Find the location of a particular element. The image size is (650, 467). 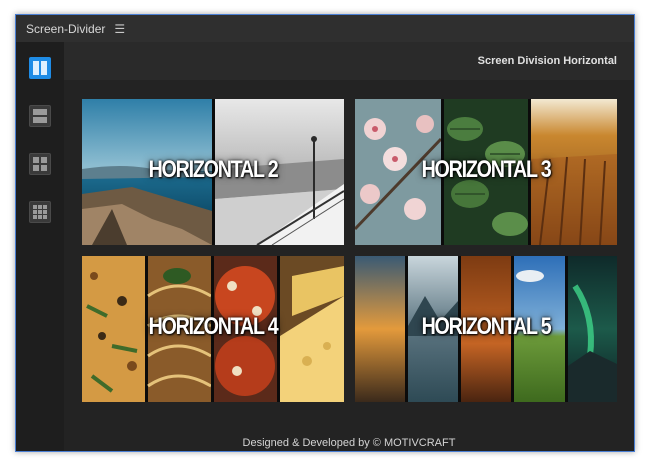

grid-3x3-icon is located at coordinates (40, 212).